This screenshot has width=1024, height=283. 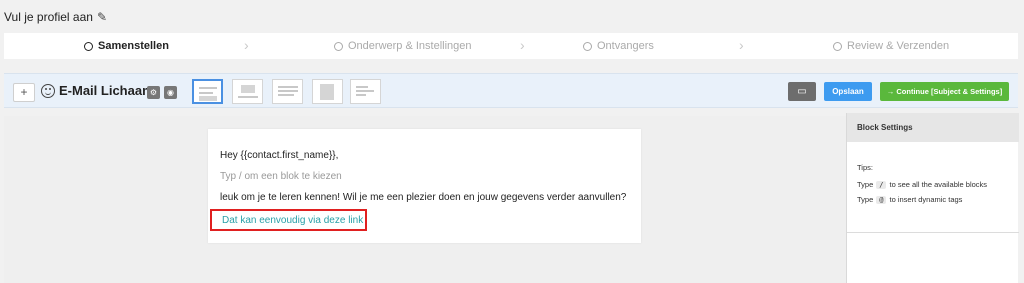 I want to click on profile-link: Dat kan eenvoudig via deze link, so click(x=292, y=220).